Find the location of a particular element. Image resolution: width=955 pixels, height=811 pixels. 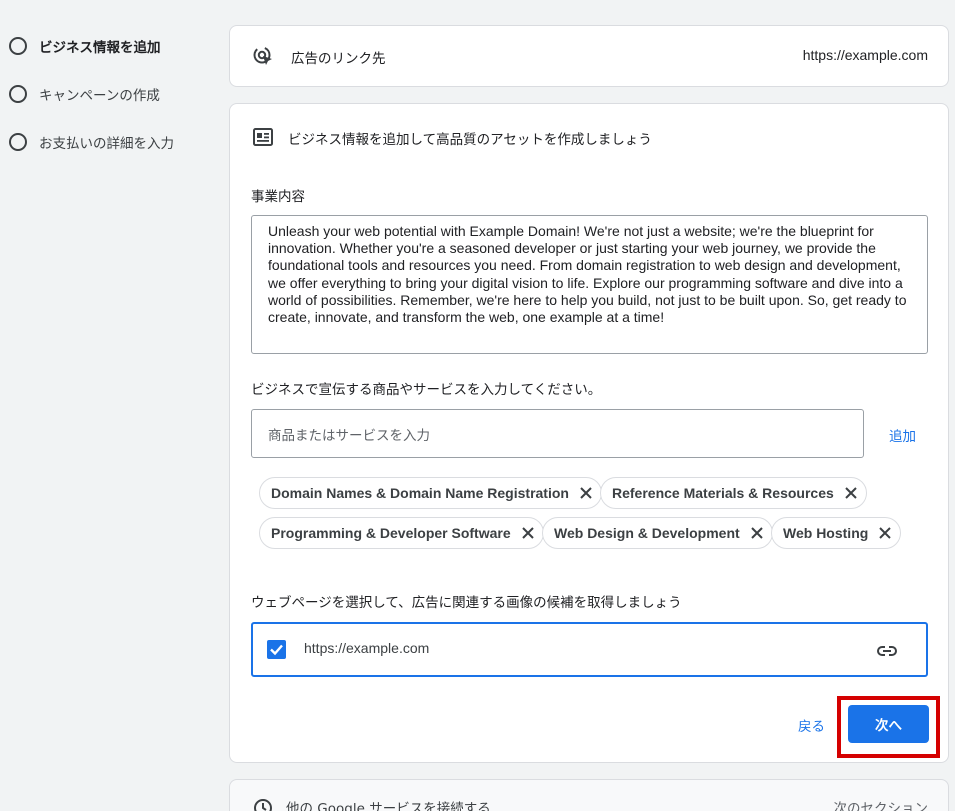

description-label: 事業内容 is located at coordinates (278, 197).